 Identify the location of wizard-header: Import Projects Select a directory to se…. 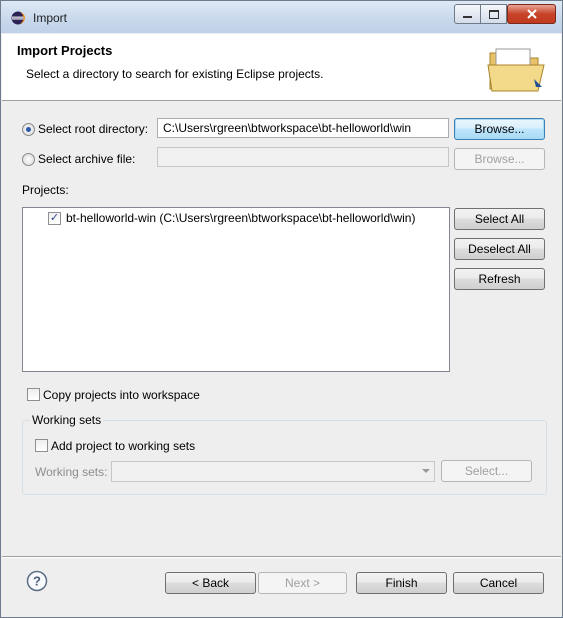
(281, 67).